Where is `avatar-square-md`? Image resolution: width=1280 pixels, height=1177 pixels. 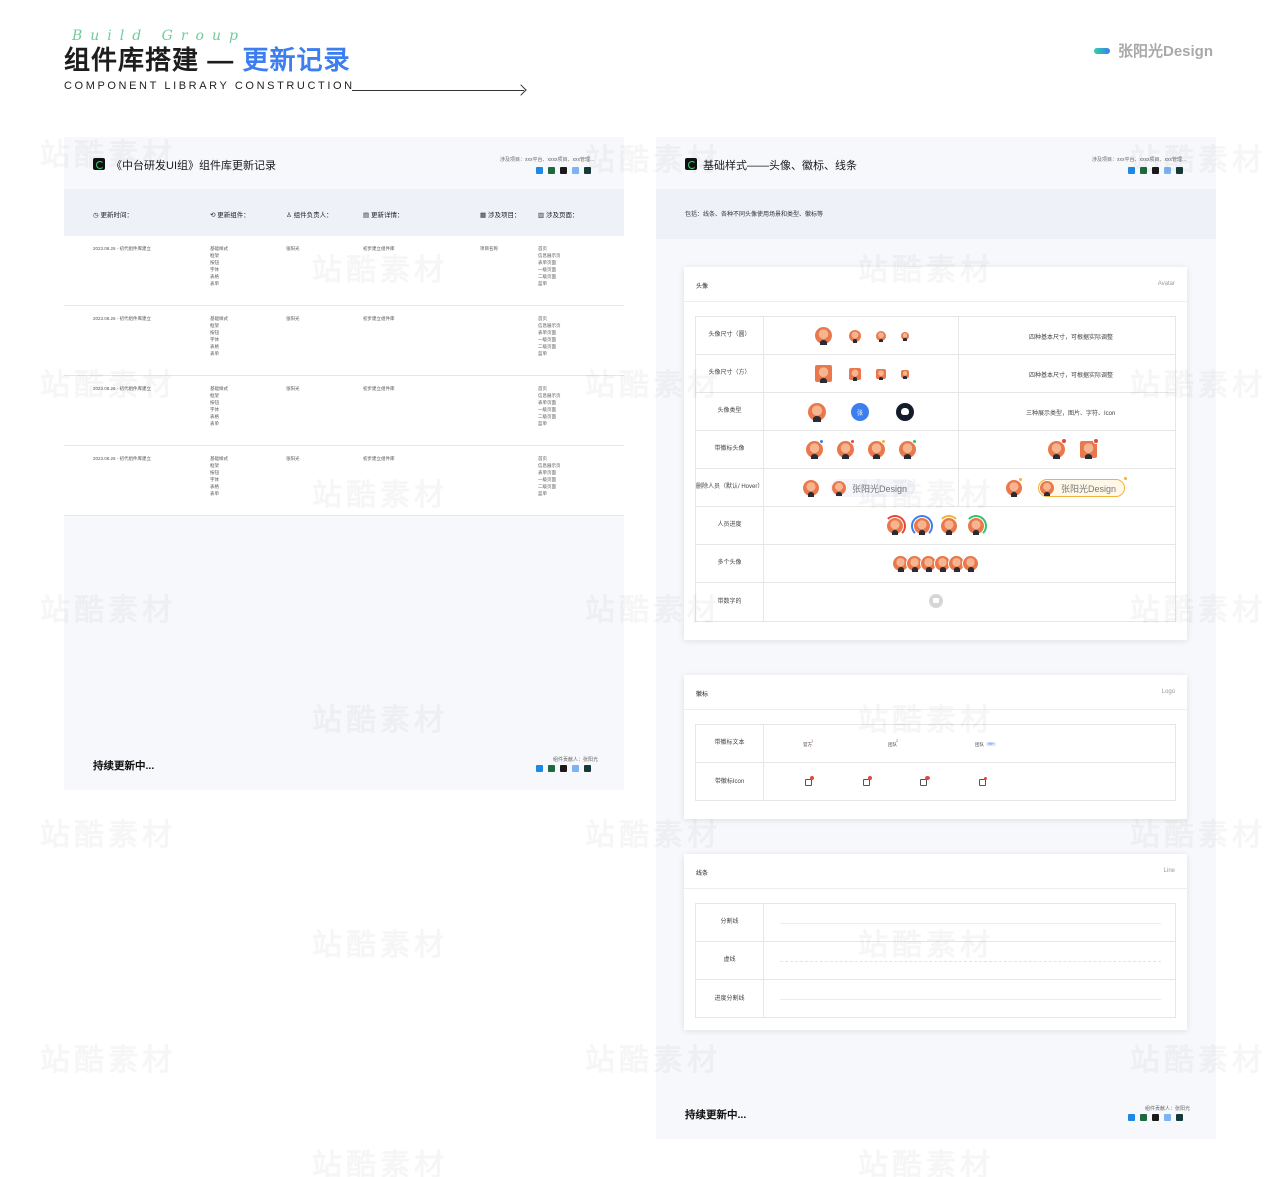
avatar-square-md is located at coordinates (881, 374).